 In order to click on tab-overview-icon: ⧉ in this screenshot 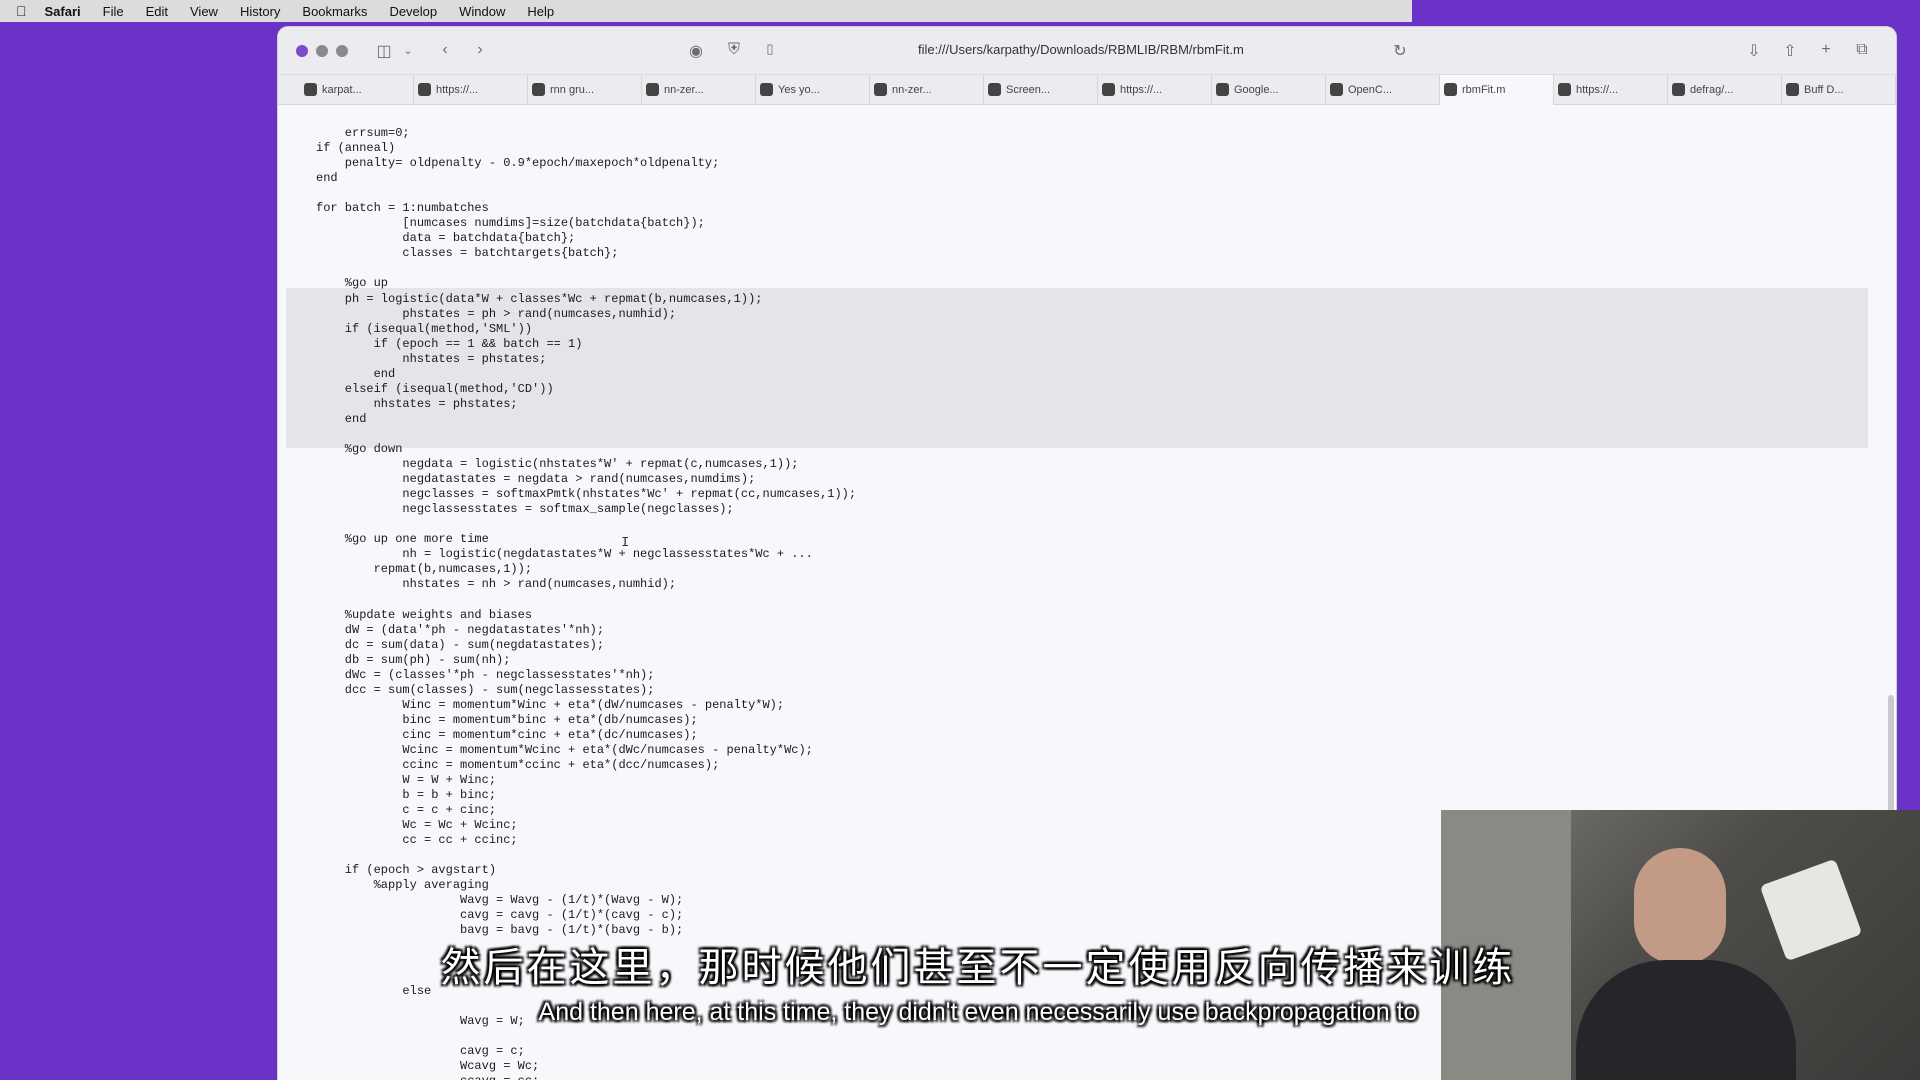, I will do `click(1862, 50)`.